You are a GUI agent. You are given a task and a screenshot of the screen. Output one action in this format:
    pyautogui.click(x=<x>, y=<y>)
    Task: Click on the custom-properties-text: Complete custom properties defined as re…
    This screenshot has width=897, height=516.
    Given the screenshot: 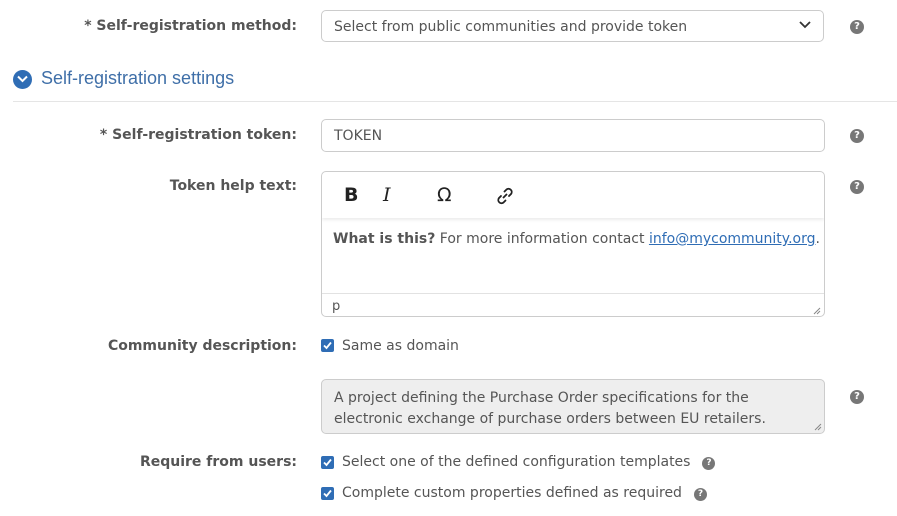 What is the action you would take?
    pyautogui.click(x=512, y=493)
    